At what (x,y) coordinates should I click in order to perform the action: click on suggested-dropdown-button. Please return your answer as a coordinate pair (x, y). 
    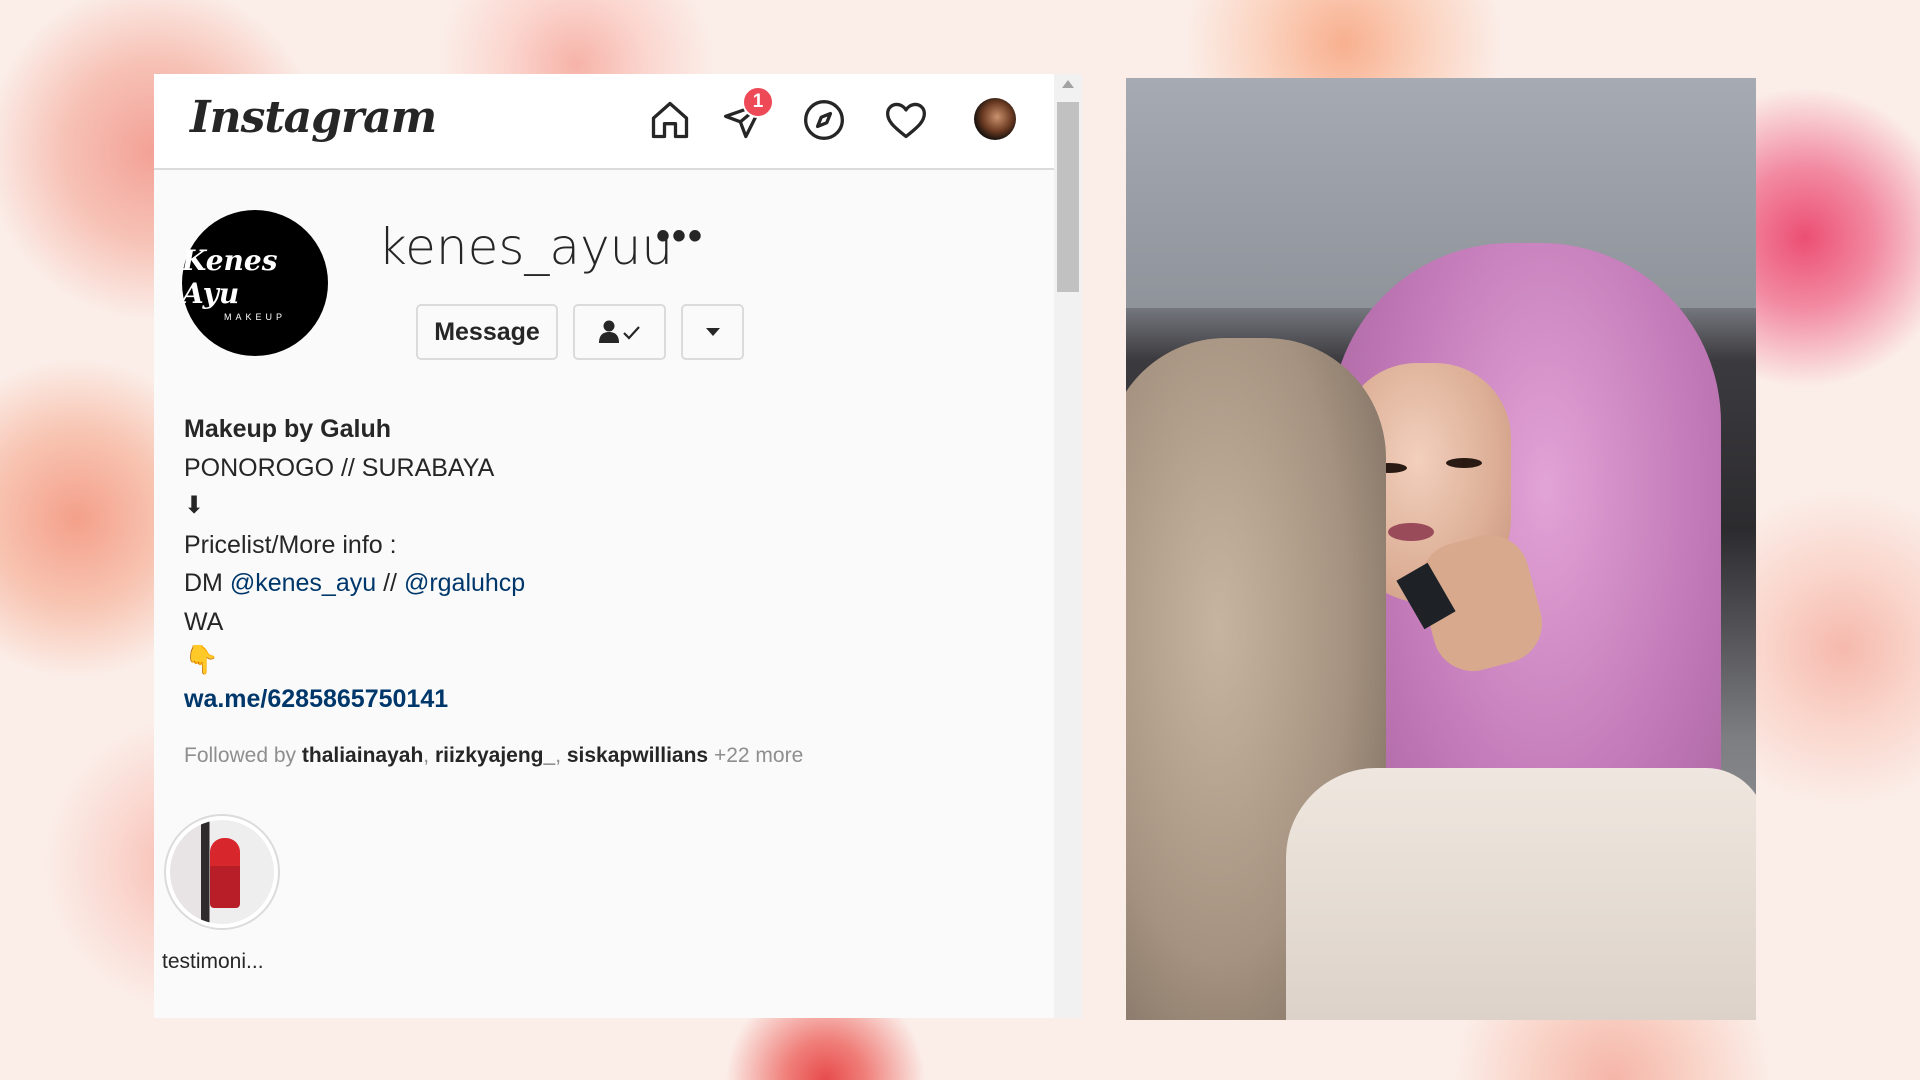
    Looking at the image, I should click on (712, 332).